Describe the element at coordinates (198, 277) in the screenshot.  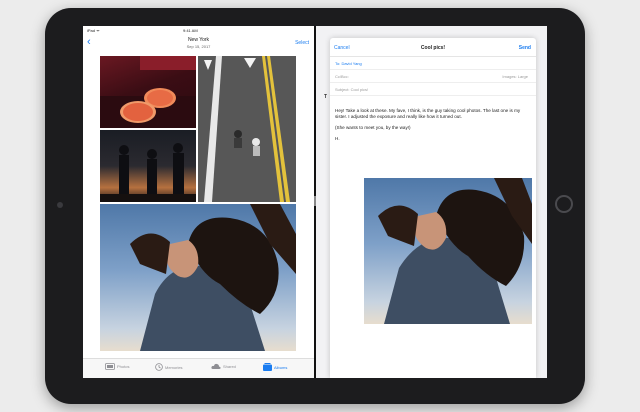
I see `photo-woman-portrait` at that location.